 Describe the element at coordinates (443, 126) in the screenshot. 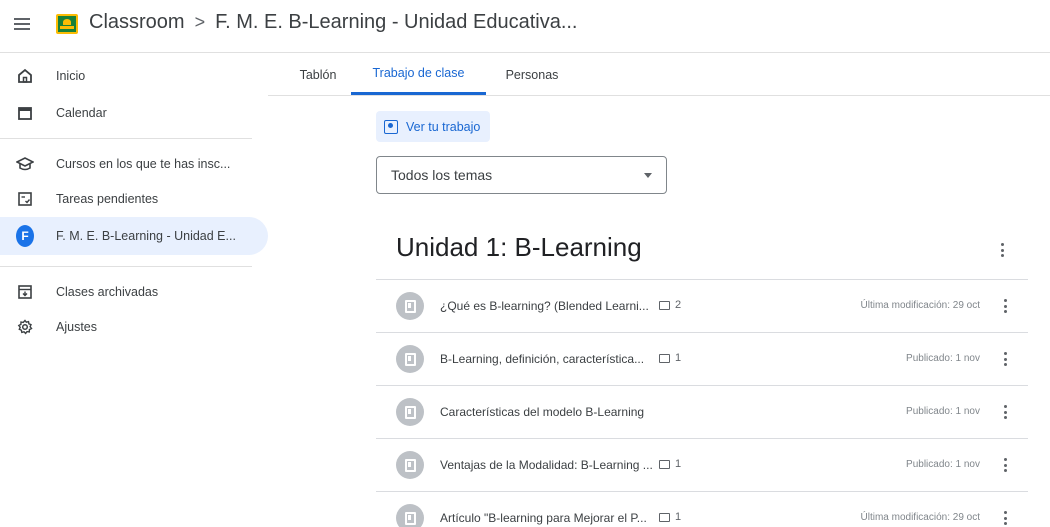

I see `view-your-work-label: Ver tu trabajo` at that location.